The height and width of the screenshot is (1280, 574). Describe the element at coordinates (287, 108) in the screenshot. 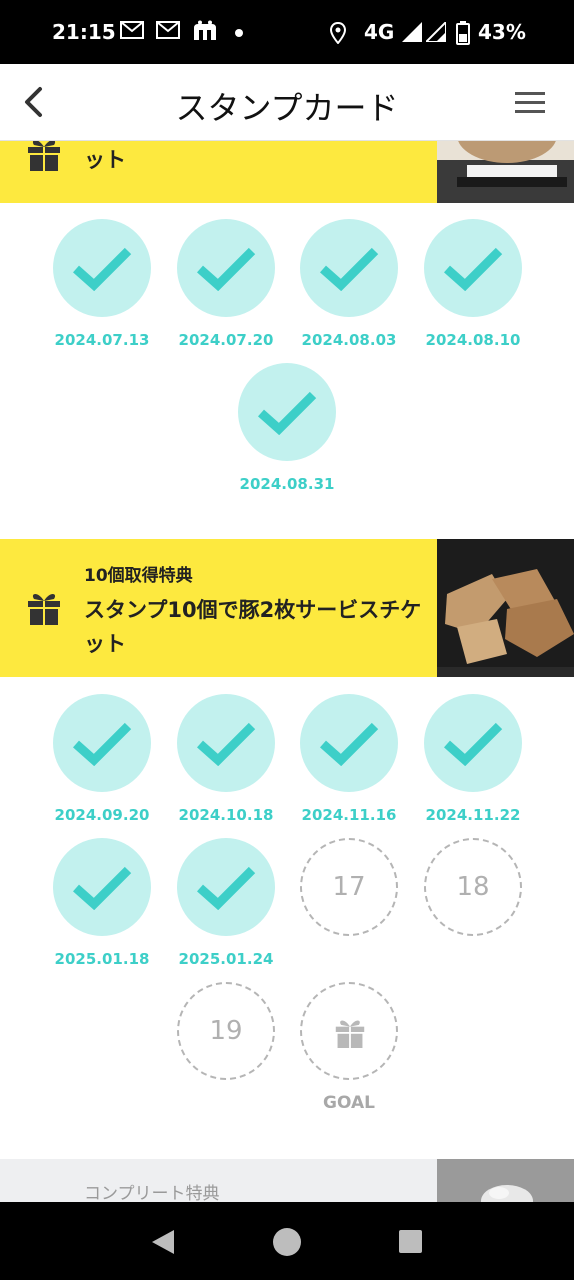

I see `page-title: スタンプカード` at that location.